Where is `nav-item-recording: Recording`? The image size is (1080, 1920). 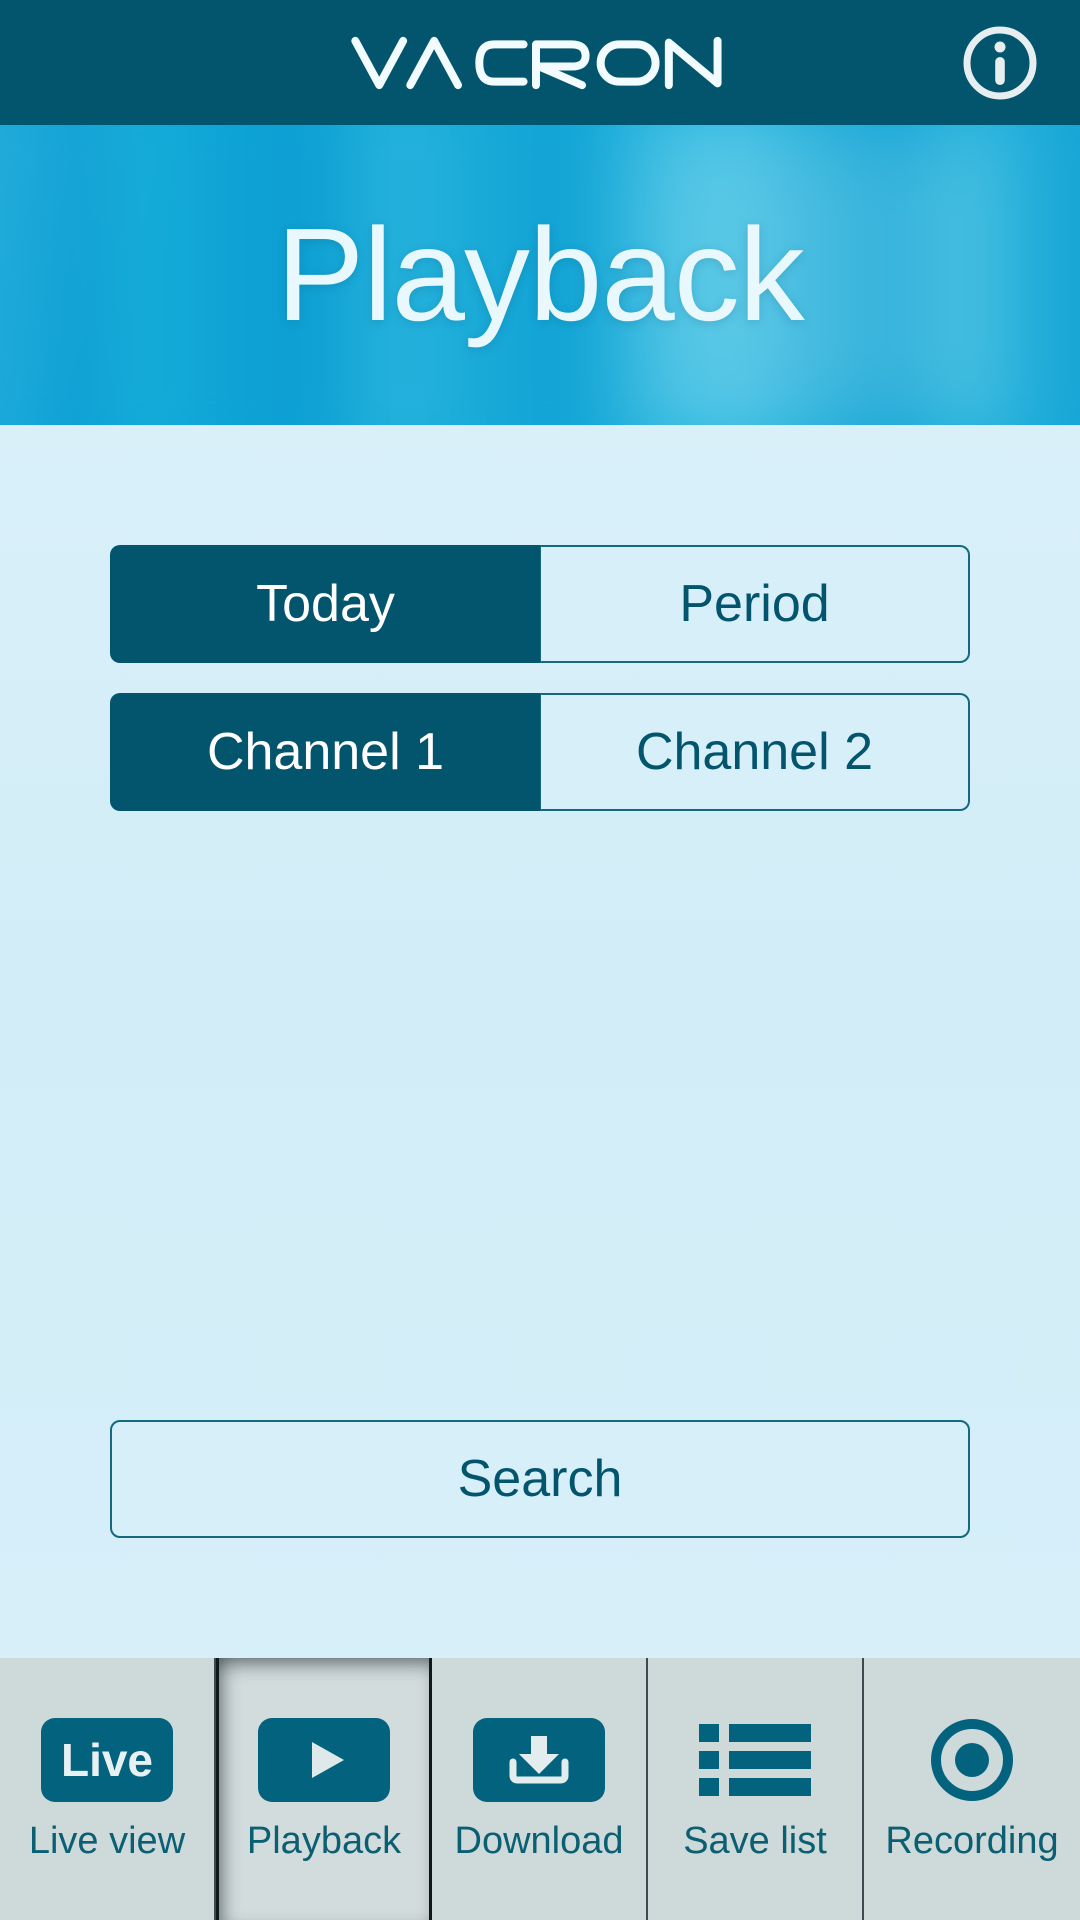 nav-item-recording: Recording is located at coordinates (972, 1789).